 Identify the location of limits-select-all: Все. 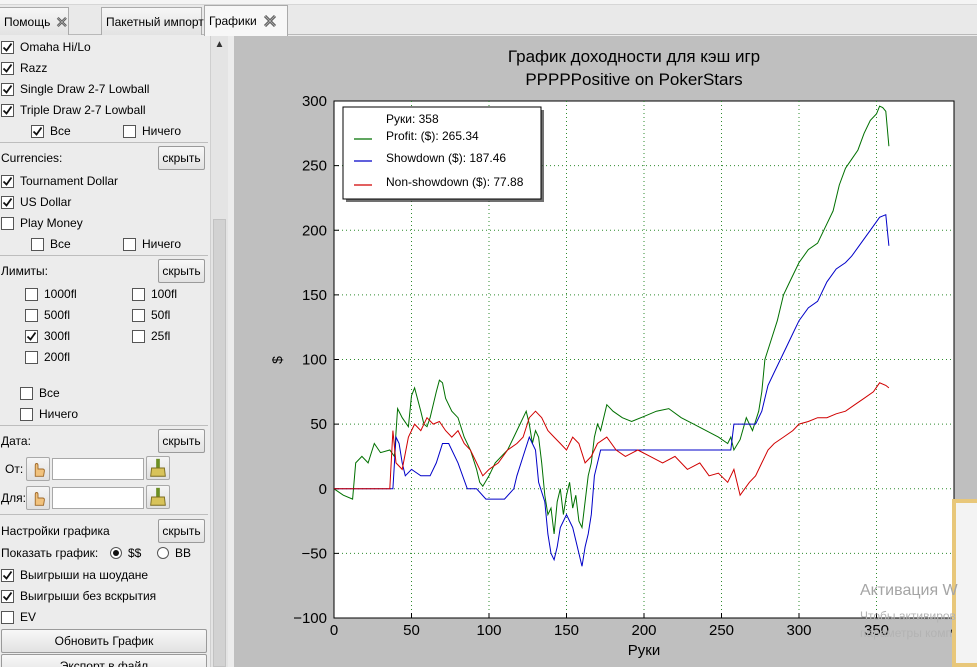
(40, 393).